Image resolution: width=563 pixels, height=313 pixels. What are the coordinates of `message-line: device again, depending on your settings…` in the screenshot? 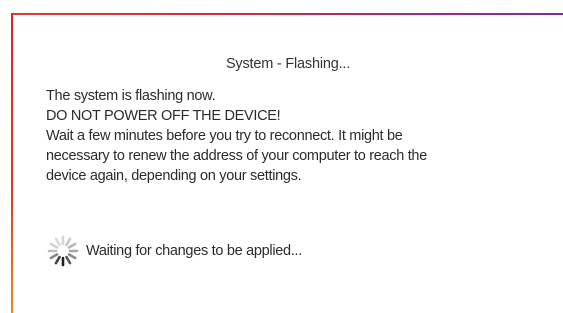 It's located at (174, 176).